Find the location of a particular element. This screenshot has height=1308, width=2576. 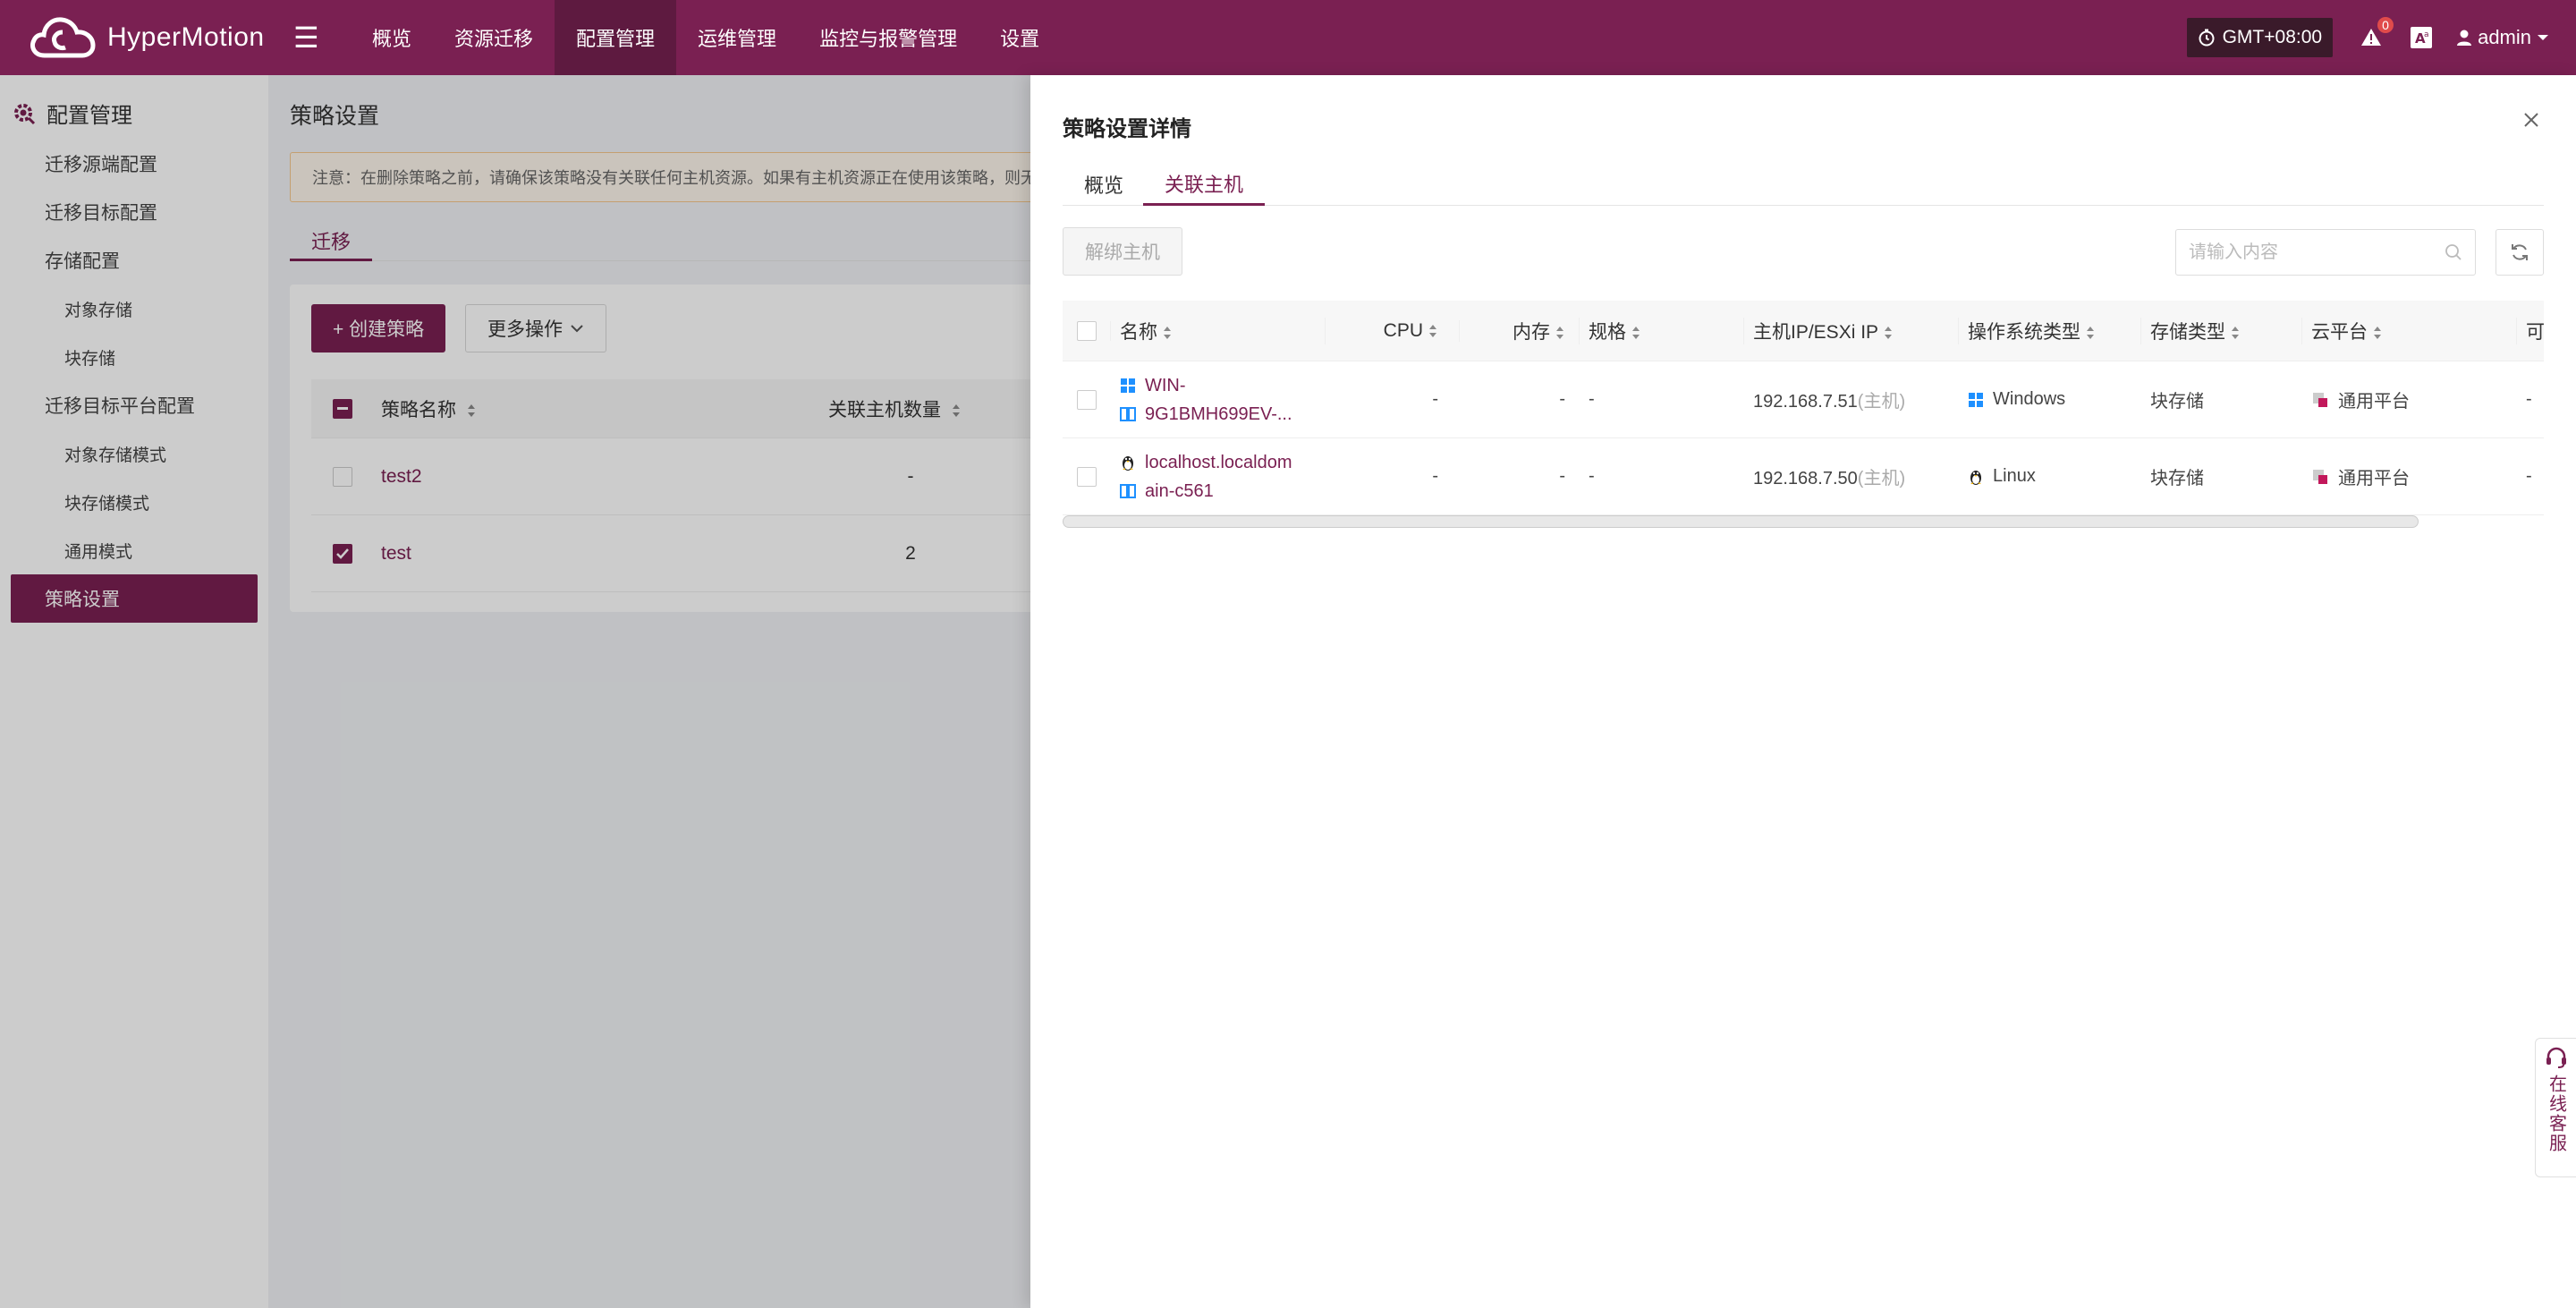

column-header-spec: 规格 is located at coordinates (1662, 330).